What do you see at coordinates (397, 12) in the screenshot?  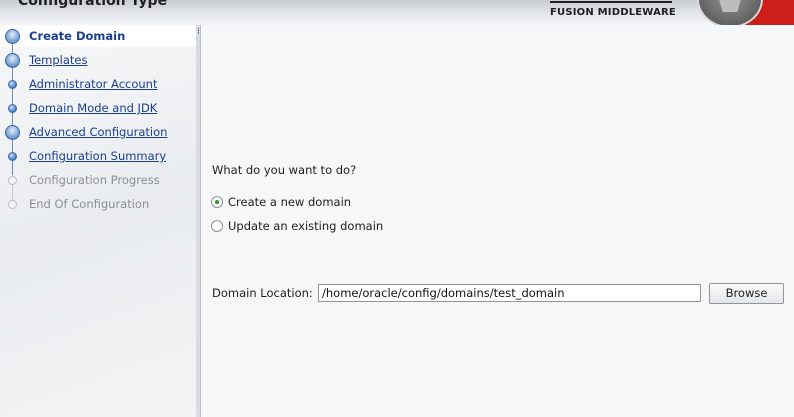 I see `window-header: Configuration Type FUSION MIDDLEWARE` at bounding box center [397, 12].